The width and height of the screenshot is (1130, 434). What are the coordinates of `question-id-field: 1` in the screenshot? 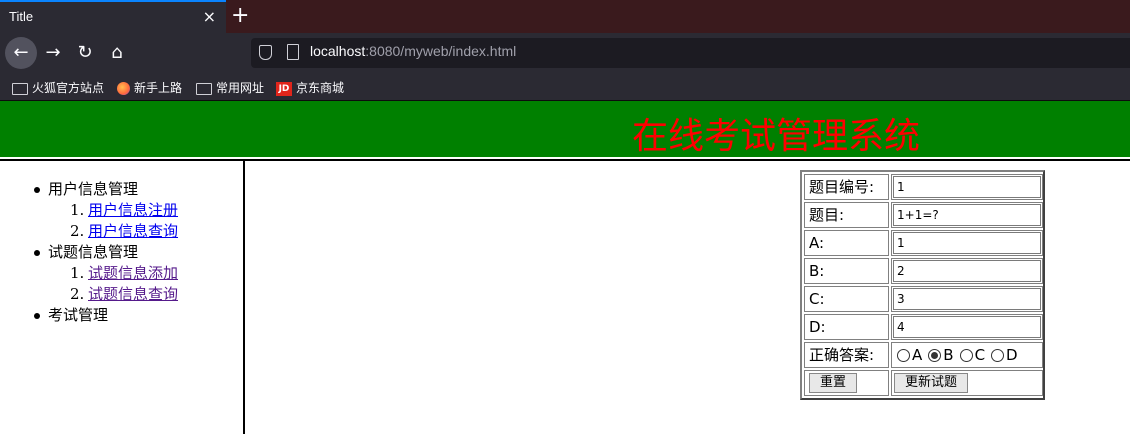 It's located at (967, 187).